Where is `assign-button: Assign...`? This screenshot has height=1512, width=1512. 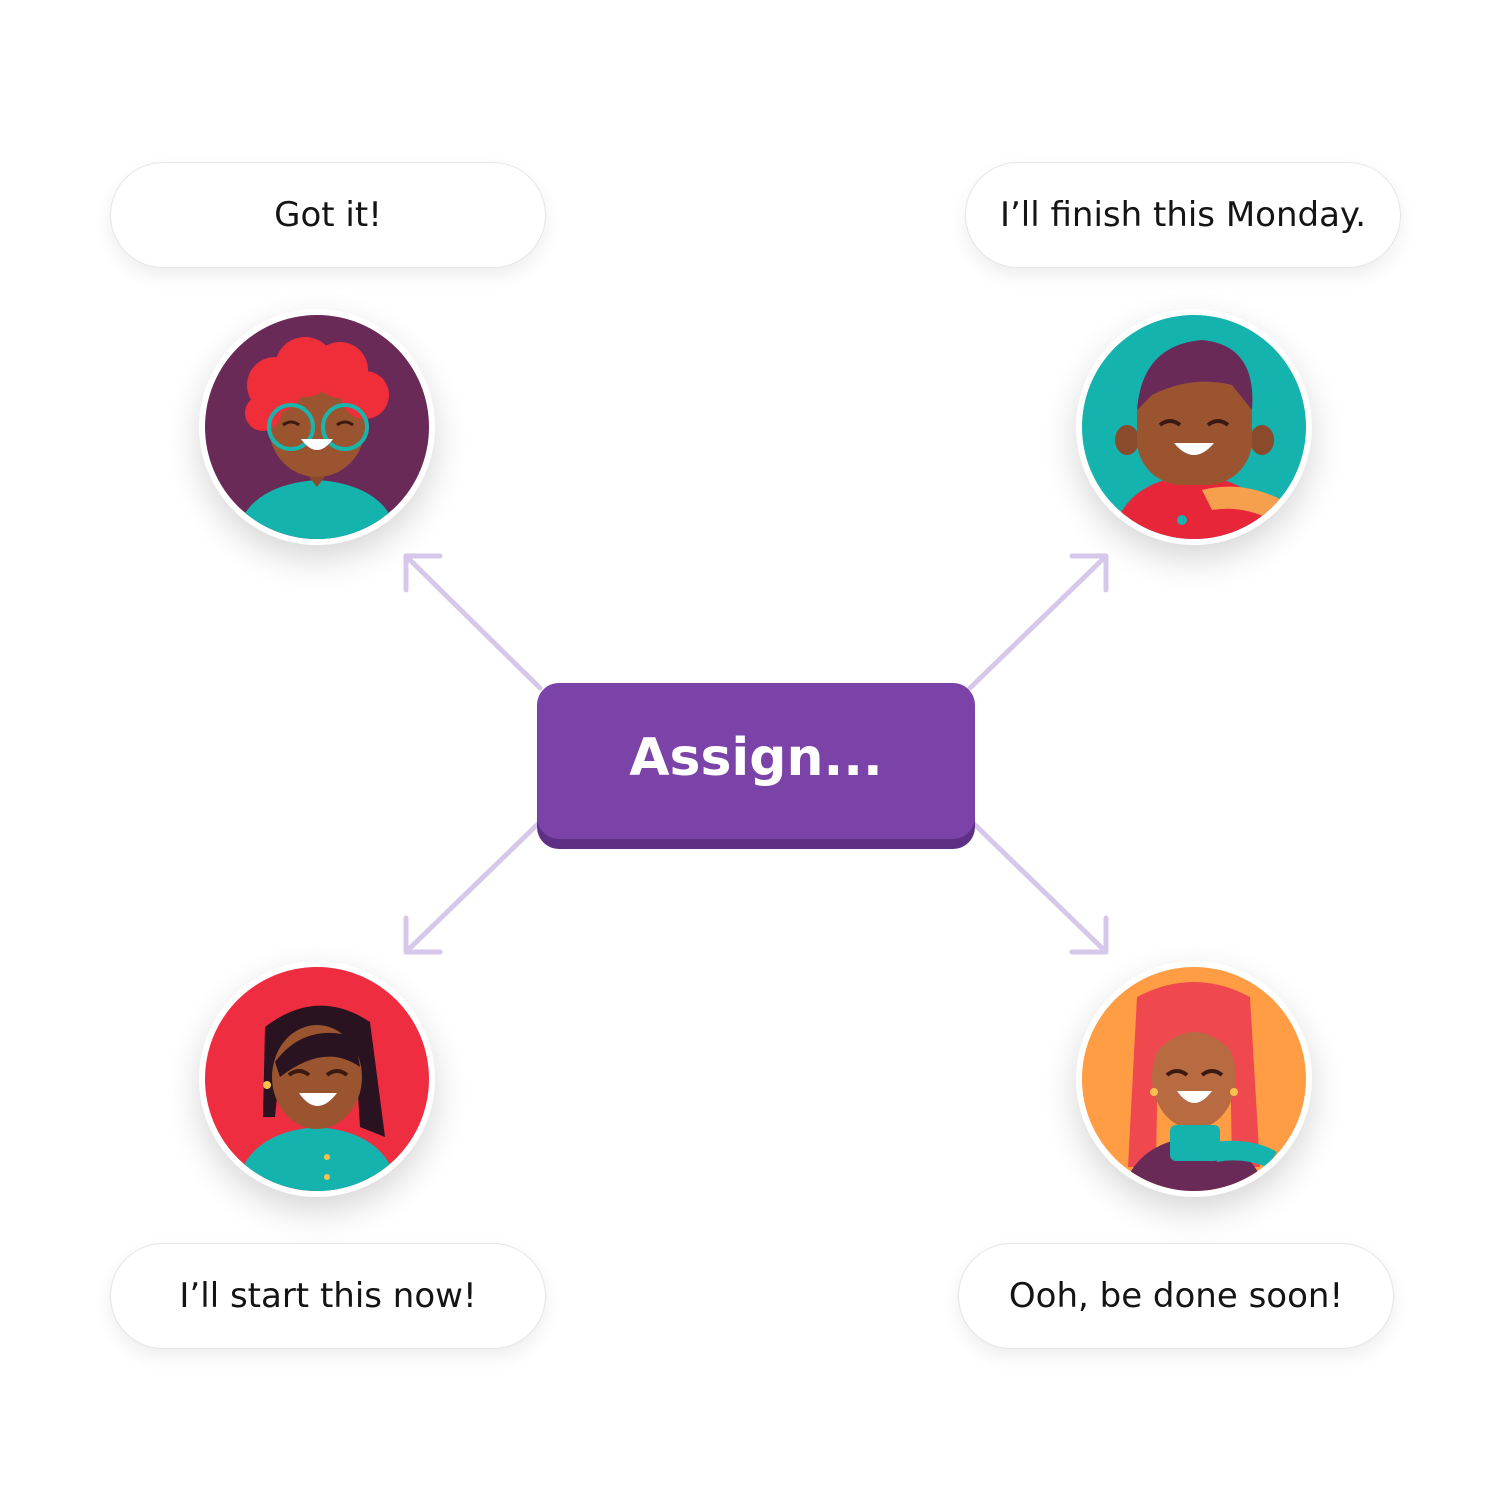
assign-button: Assign... is located at coordinates (756, 761).